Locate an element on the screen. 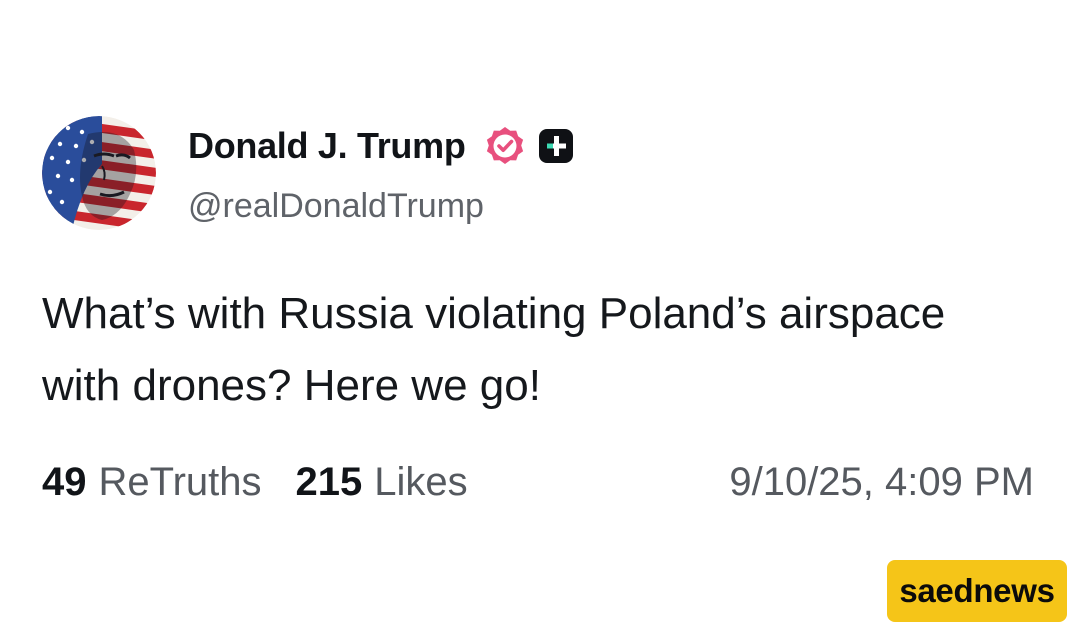 Image resolution: width=1080 pixels, height=634 pixels. author-avatar is located at coordinates (99, 173).